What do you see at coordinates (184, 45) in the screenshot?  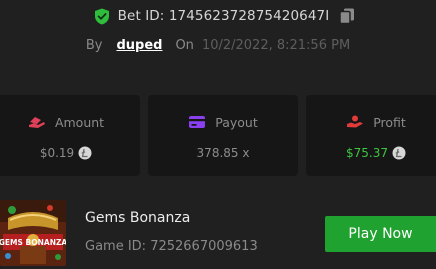 I see `on-label: On` at bounding box center [184, 45].